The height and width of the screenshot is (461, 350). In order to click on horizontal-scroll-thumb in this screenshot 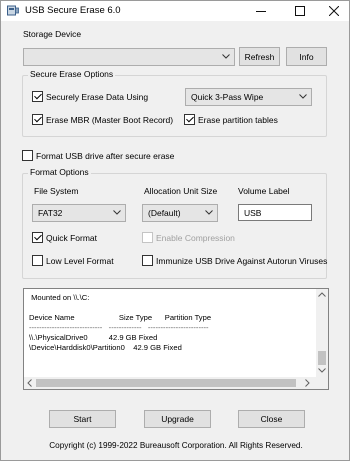, I will do `click(166, 383)`.